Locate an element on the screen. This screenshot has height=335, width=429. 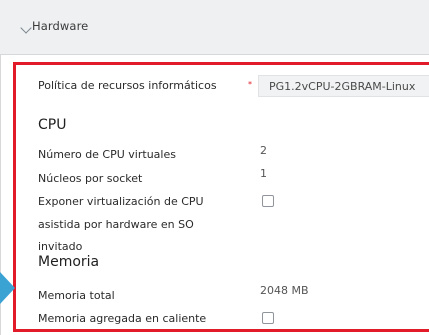
total-memory-label: Memoria total is located at coordinates (76, 295).